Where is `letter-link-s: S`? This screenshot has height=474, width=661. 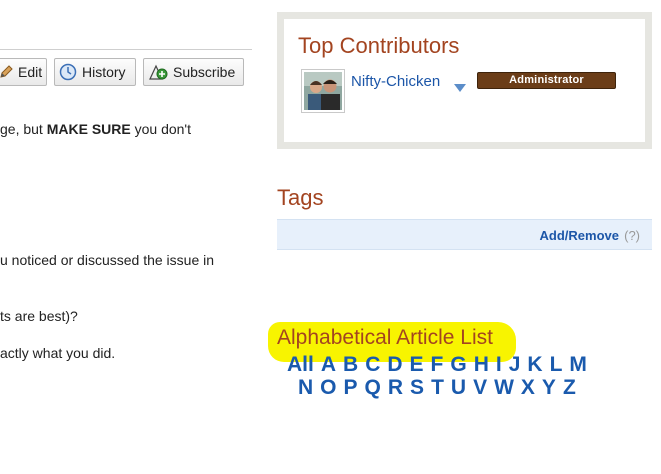 letter-link-s: S is located at coordinates (417, 388).